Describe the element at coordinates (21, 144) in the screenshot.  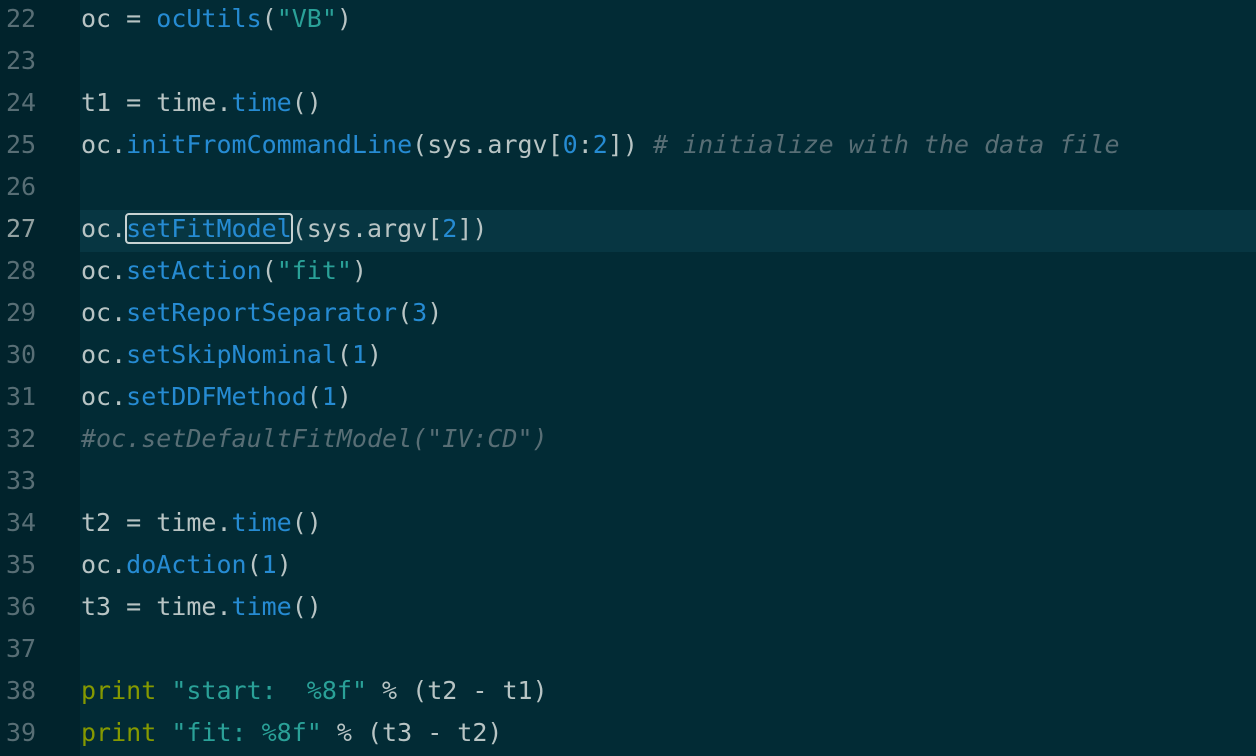
I see `line-number: 25` at that location.